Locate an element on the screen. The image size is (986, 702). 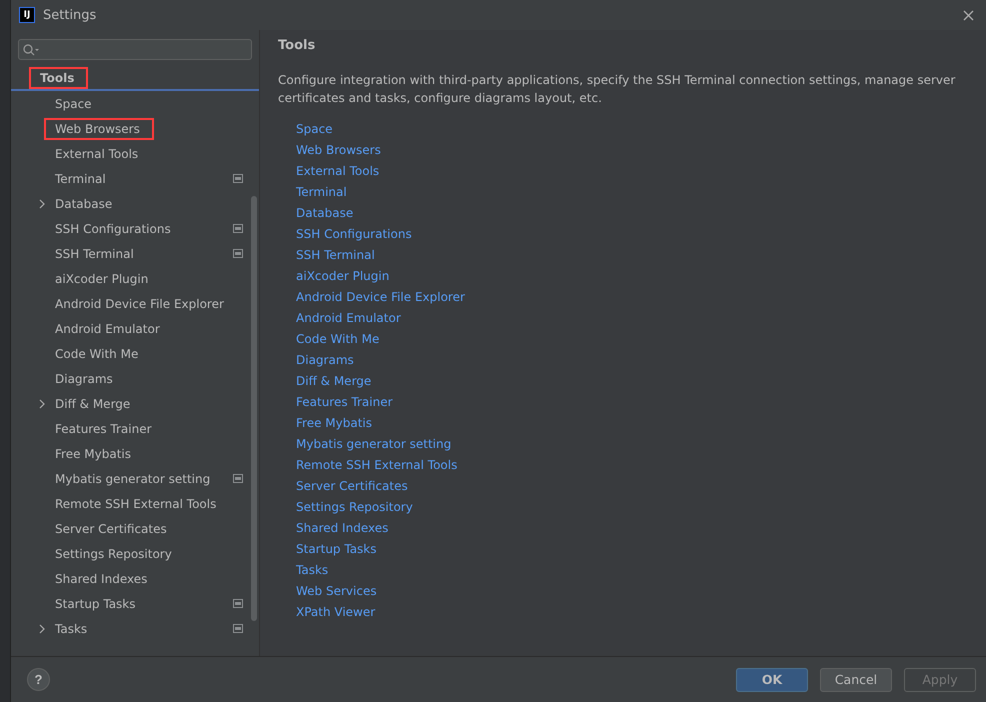
tree-item: Android Device File Explorer is located at coordinates (135, 303).